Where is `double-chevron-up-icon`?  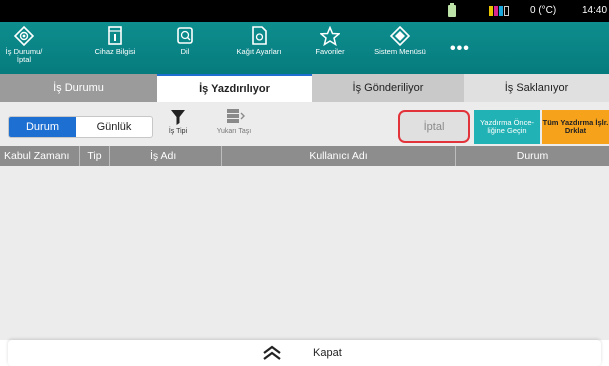 double-chevron-up-icon is located at coordinates (272, 352).